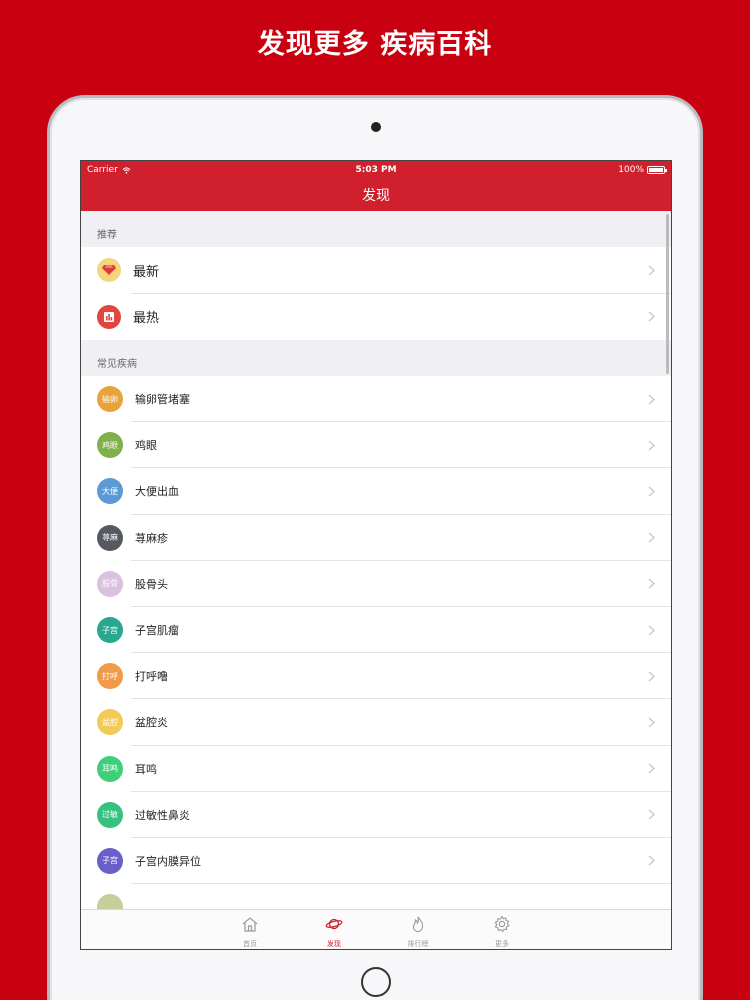 This screenshot has width=750, height=1000. I want to click on disease-avatar-icon: 鸡眼, so click(110, 445).